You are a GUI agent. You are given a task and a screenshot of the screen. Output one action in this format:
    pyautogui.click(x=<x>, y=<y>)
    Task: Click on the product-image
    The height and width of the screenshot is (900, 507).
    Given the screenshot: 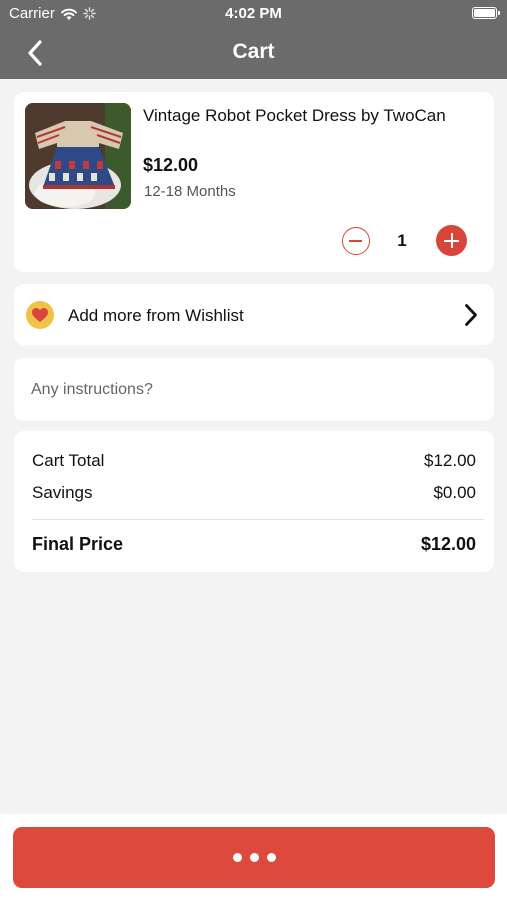 What is the action you would take?
    pyautogui.click(x=78, y=156)
    